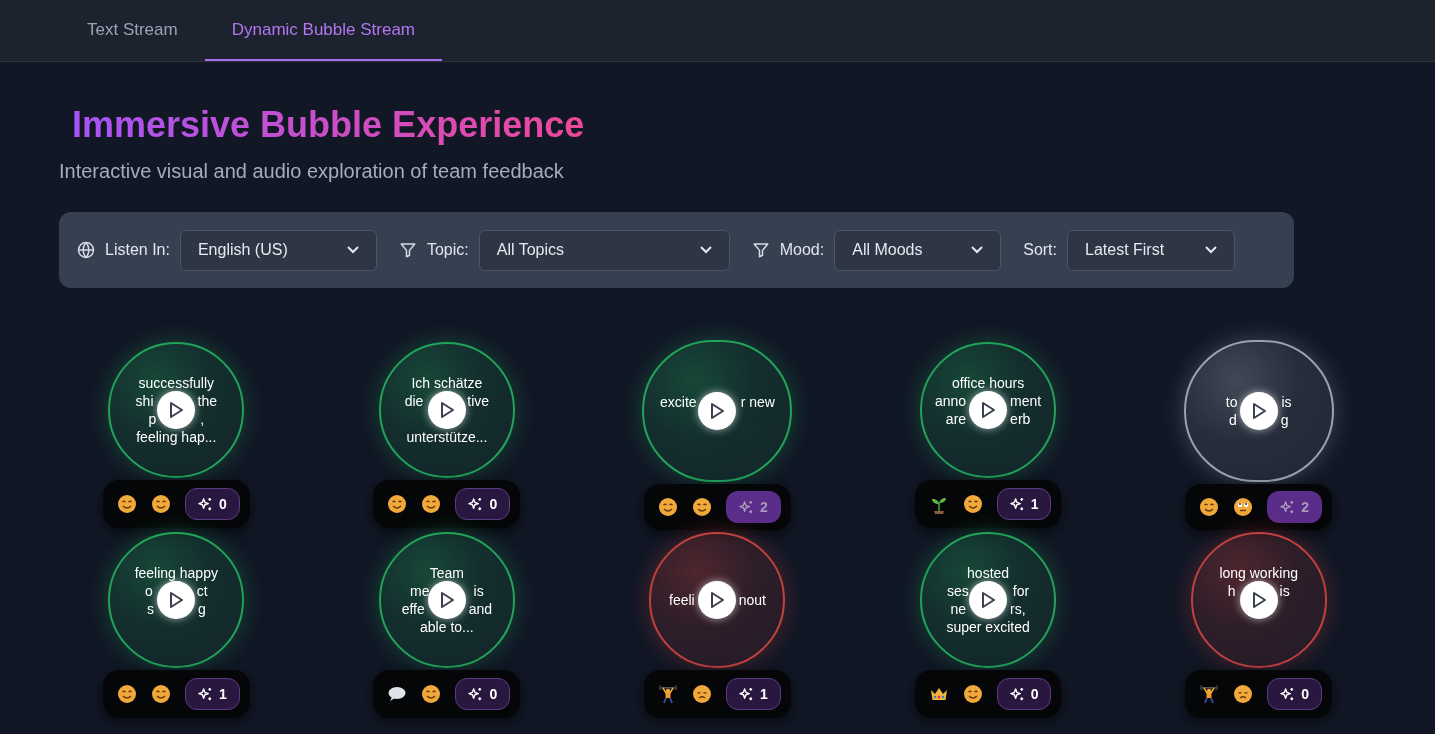  Describe the element at coordinates (958, 609) in the screenshot. I see `bubble-text: ne` at that location.